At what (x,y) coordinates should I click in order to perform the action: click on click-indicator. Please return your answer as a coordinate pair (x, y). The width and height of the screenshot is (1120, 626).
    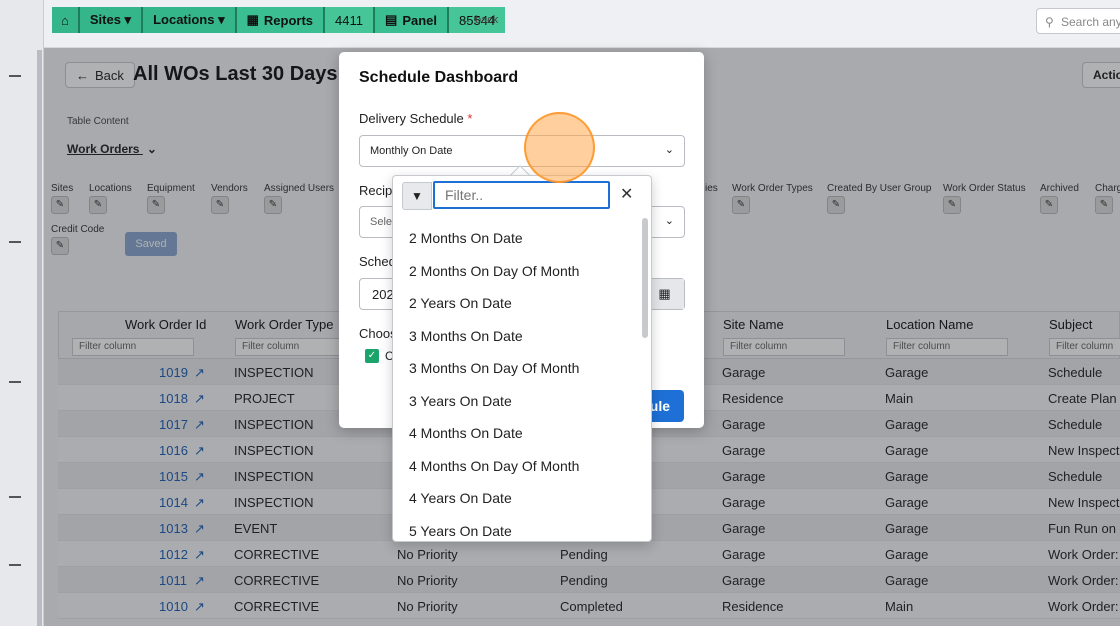
    Looking at the image, I should click on (559, 147).